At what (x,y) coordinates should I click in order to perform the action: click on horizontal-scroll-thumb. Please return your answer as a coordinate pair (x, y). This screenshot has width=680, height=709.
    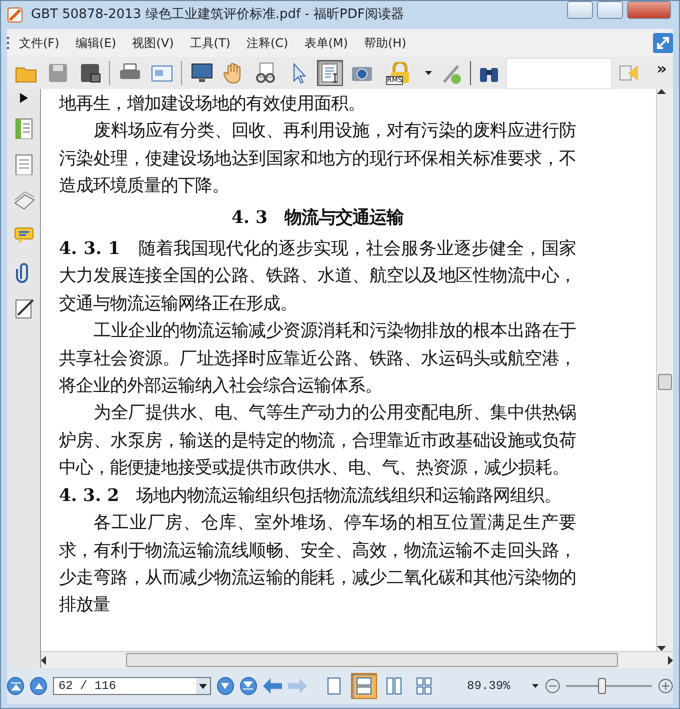
    Looking at the image, I should click on (372, 660).